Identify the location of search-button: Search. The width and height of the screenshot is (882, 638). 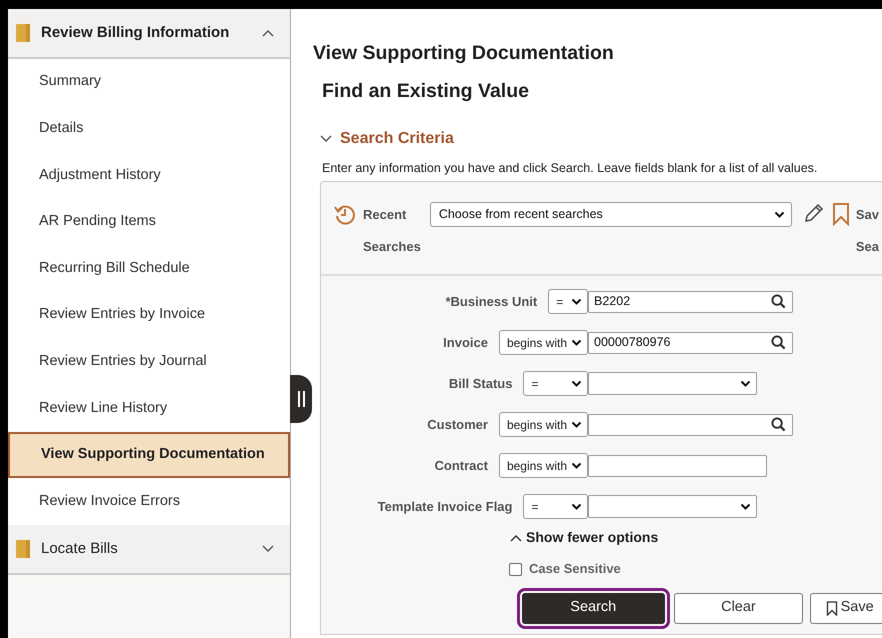
(593, 608).